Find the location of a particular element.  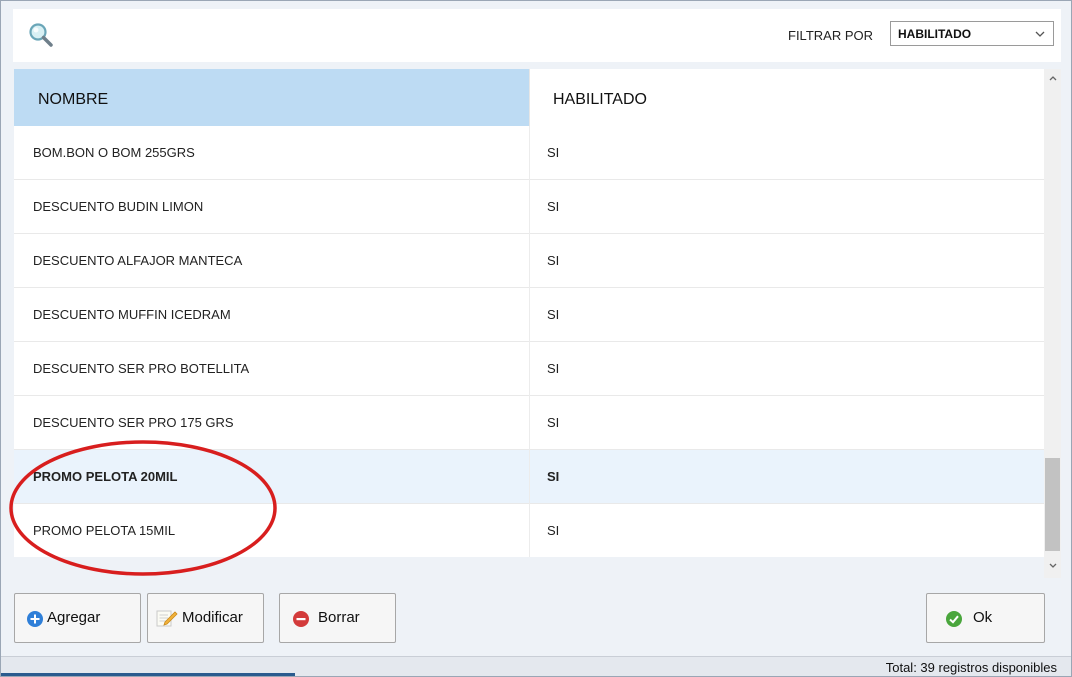

ok-button: Ok is located at coordinates (985, 618).